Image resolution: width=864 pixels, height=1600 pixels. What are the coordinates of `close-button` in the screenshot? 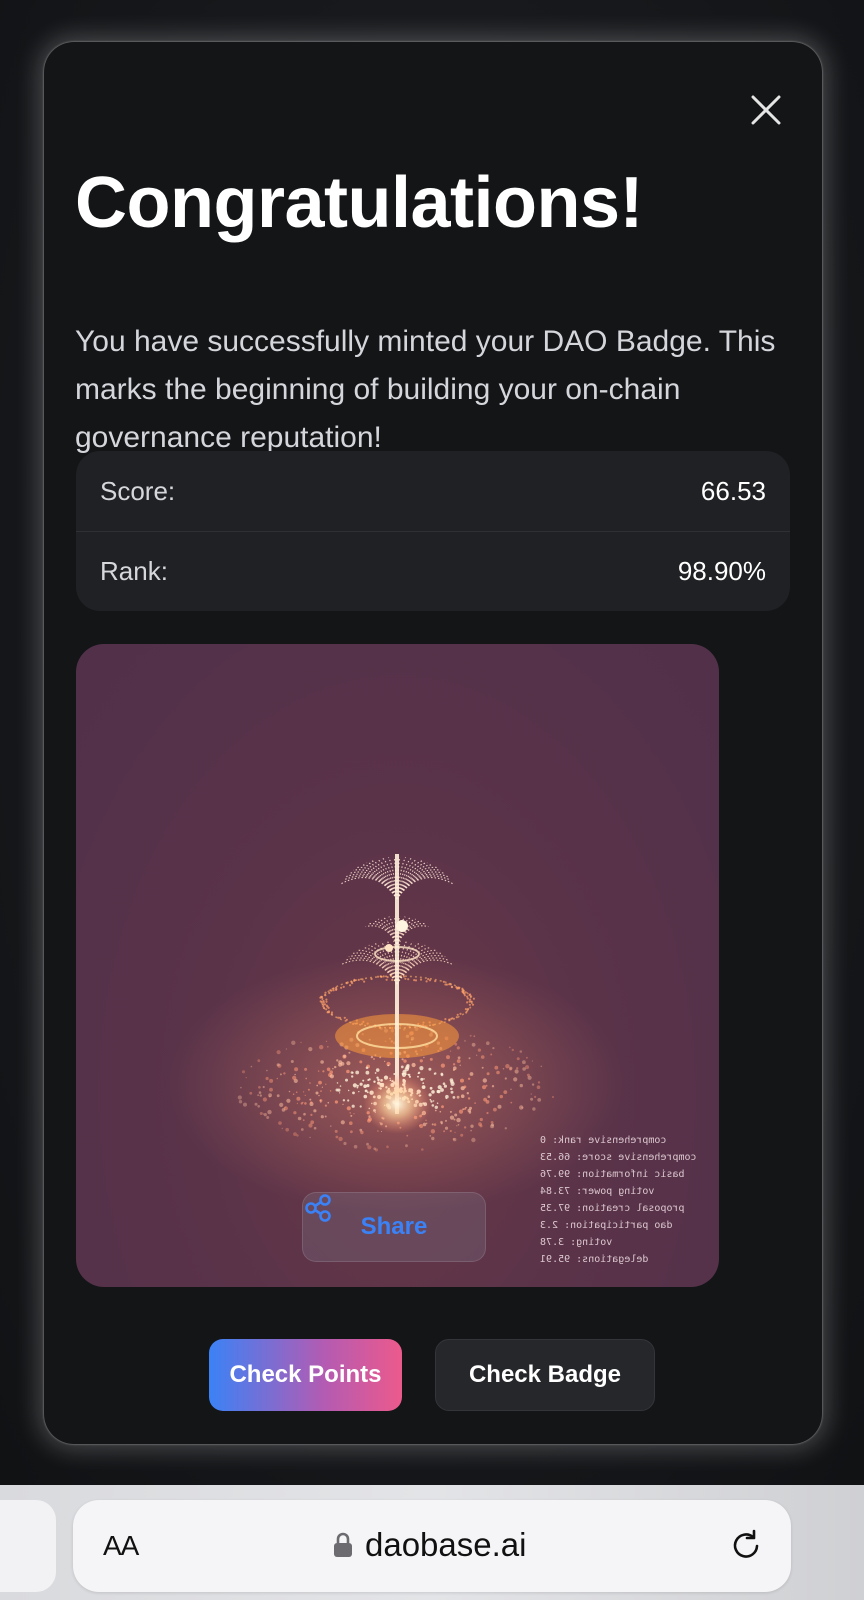 It's located at (766, 110).